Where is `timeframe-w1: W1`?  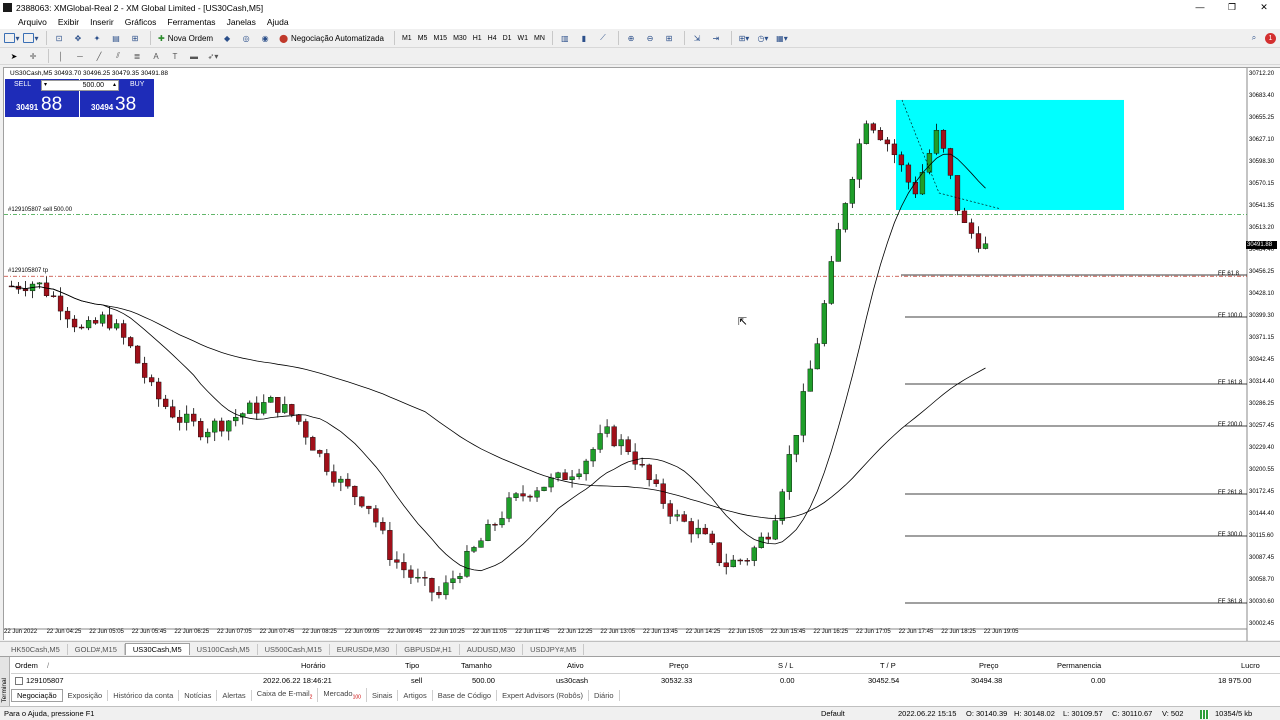
timeframe-w1: W1 is located at coordinates (523, 38).